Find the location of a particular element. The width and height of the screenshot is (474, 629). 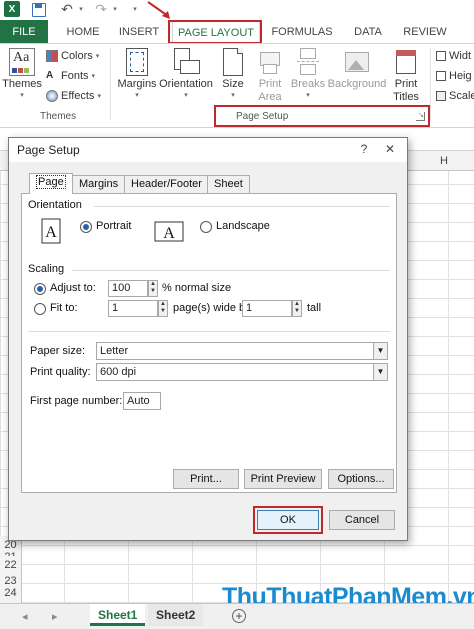

themes-group-label: Themes is located at coordinates (58, 116).